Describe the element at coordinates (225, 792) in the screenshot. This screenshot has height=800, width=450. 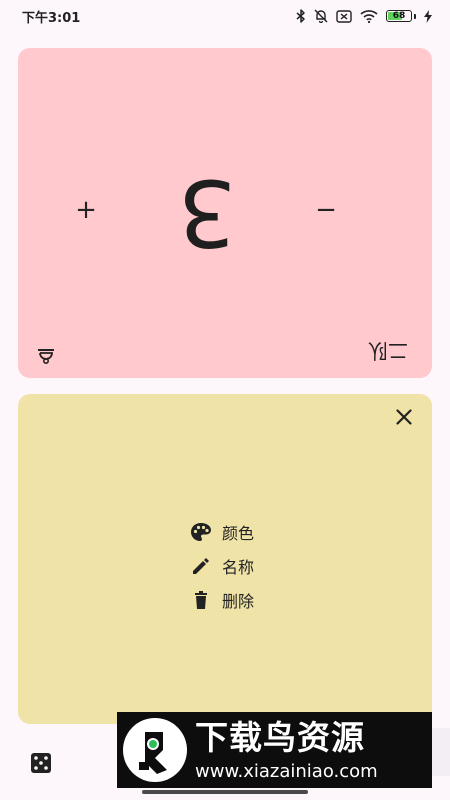
I see `home-indicator` at that location.